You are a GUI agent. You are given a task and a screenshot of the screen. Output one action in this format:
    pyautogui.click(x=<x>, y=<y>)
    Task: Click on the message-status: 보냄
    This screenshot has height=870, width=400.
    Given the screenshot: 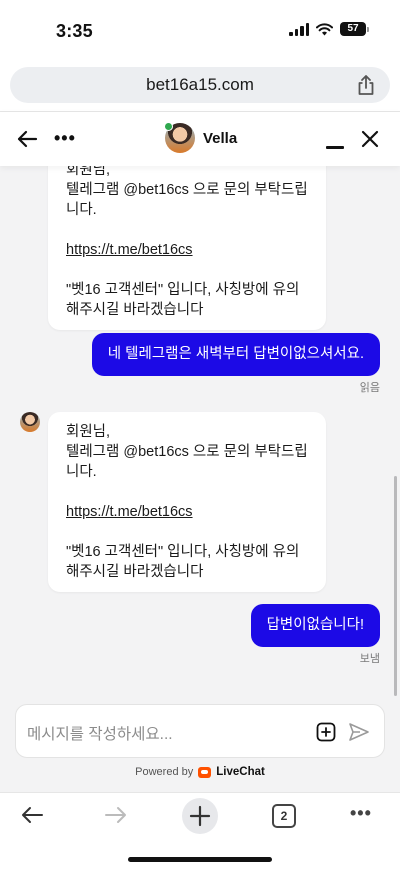 What is the action you would take?
    pyautogui.click(x=369, y=659)
    